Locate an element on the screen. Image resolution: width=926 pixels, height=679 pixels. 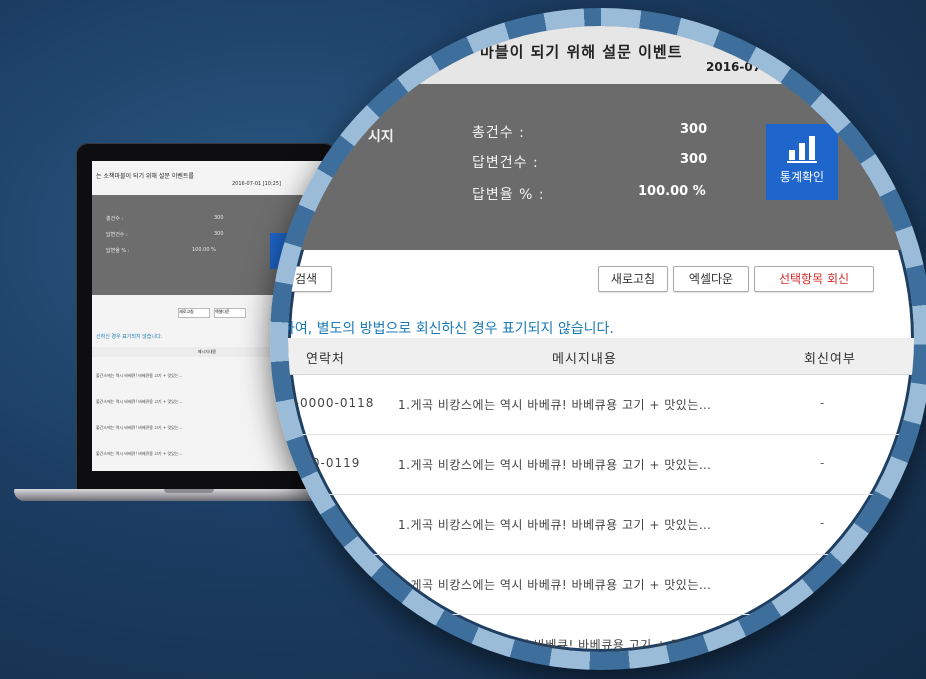
laptop-excel-button: 엑셀다운 is located at coordinates (230, 313).